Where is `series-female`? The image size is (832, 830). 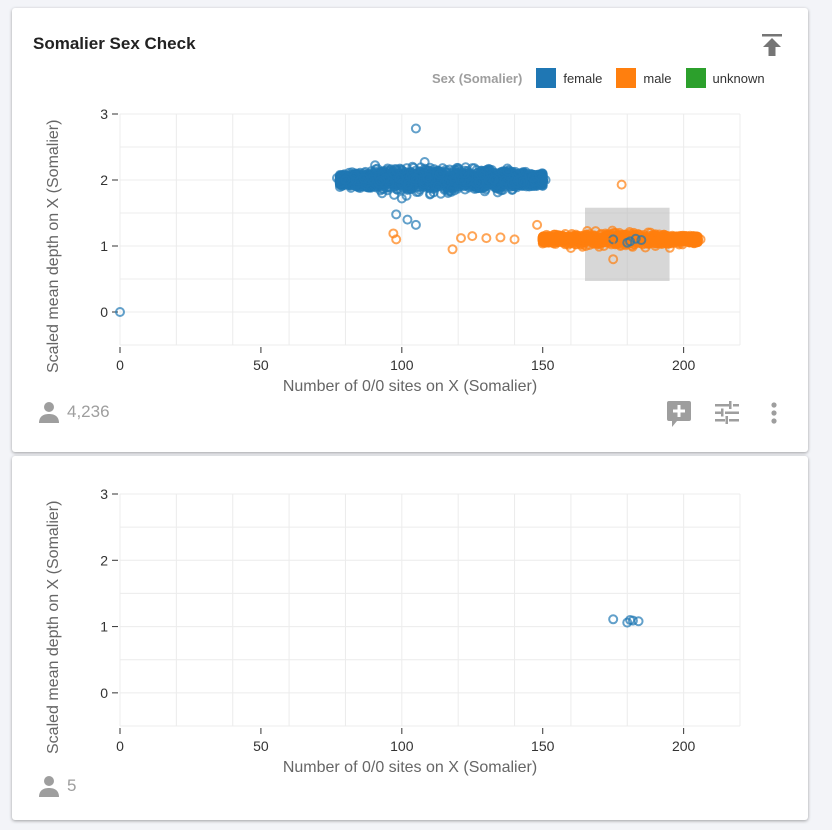 series-female is located at coordinates (441, 178).